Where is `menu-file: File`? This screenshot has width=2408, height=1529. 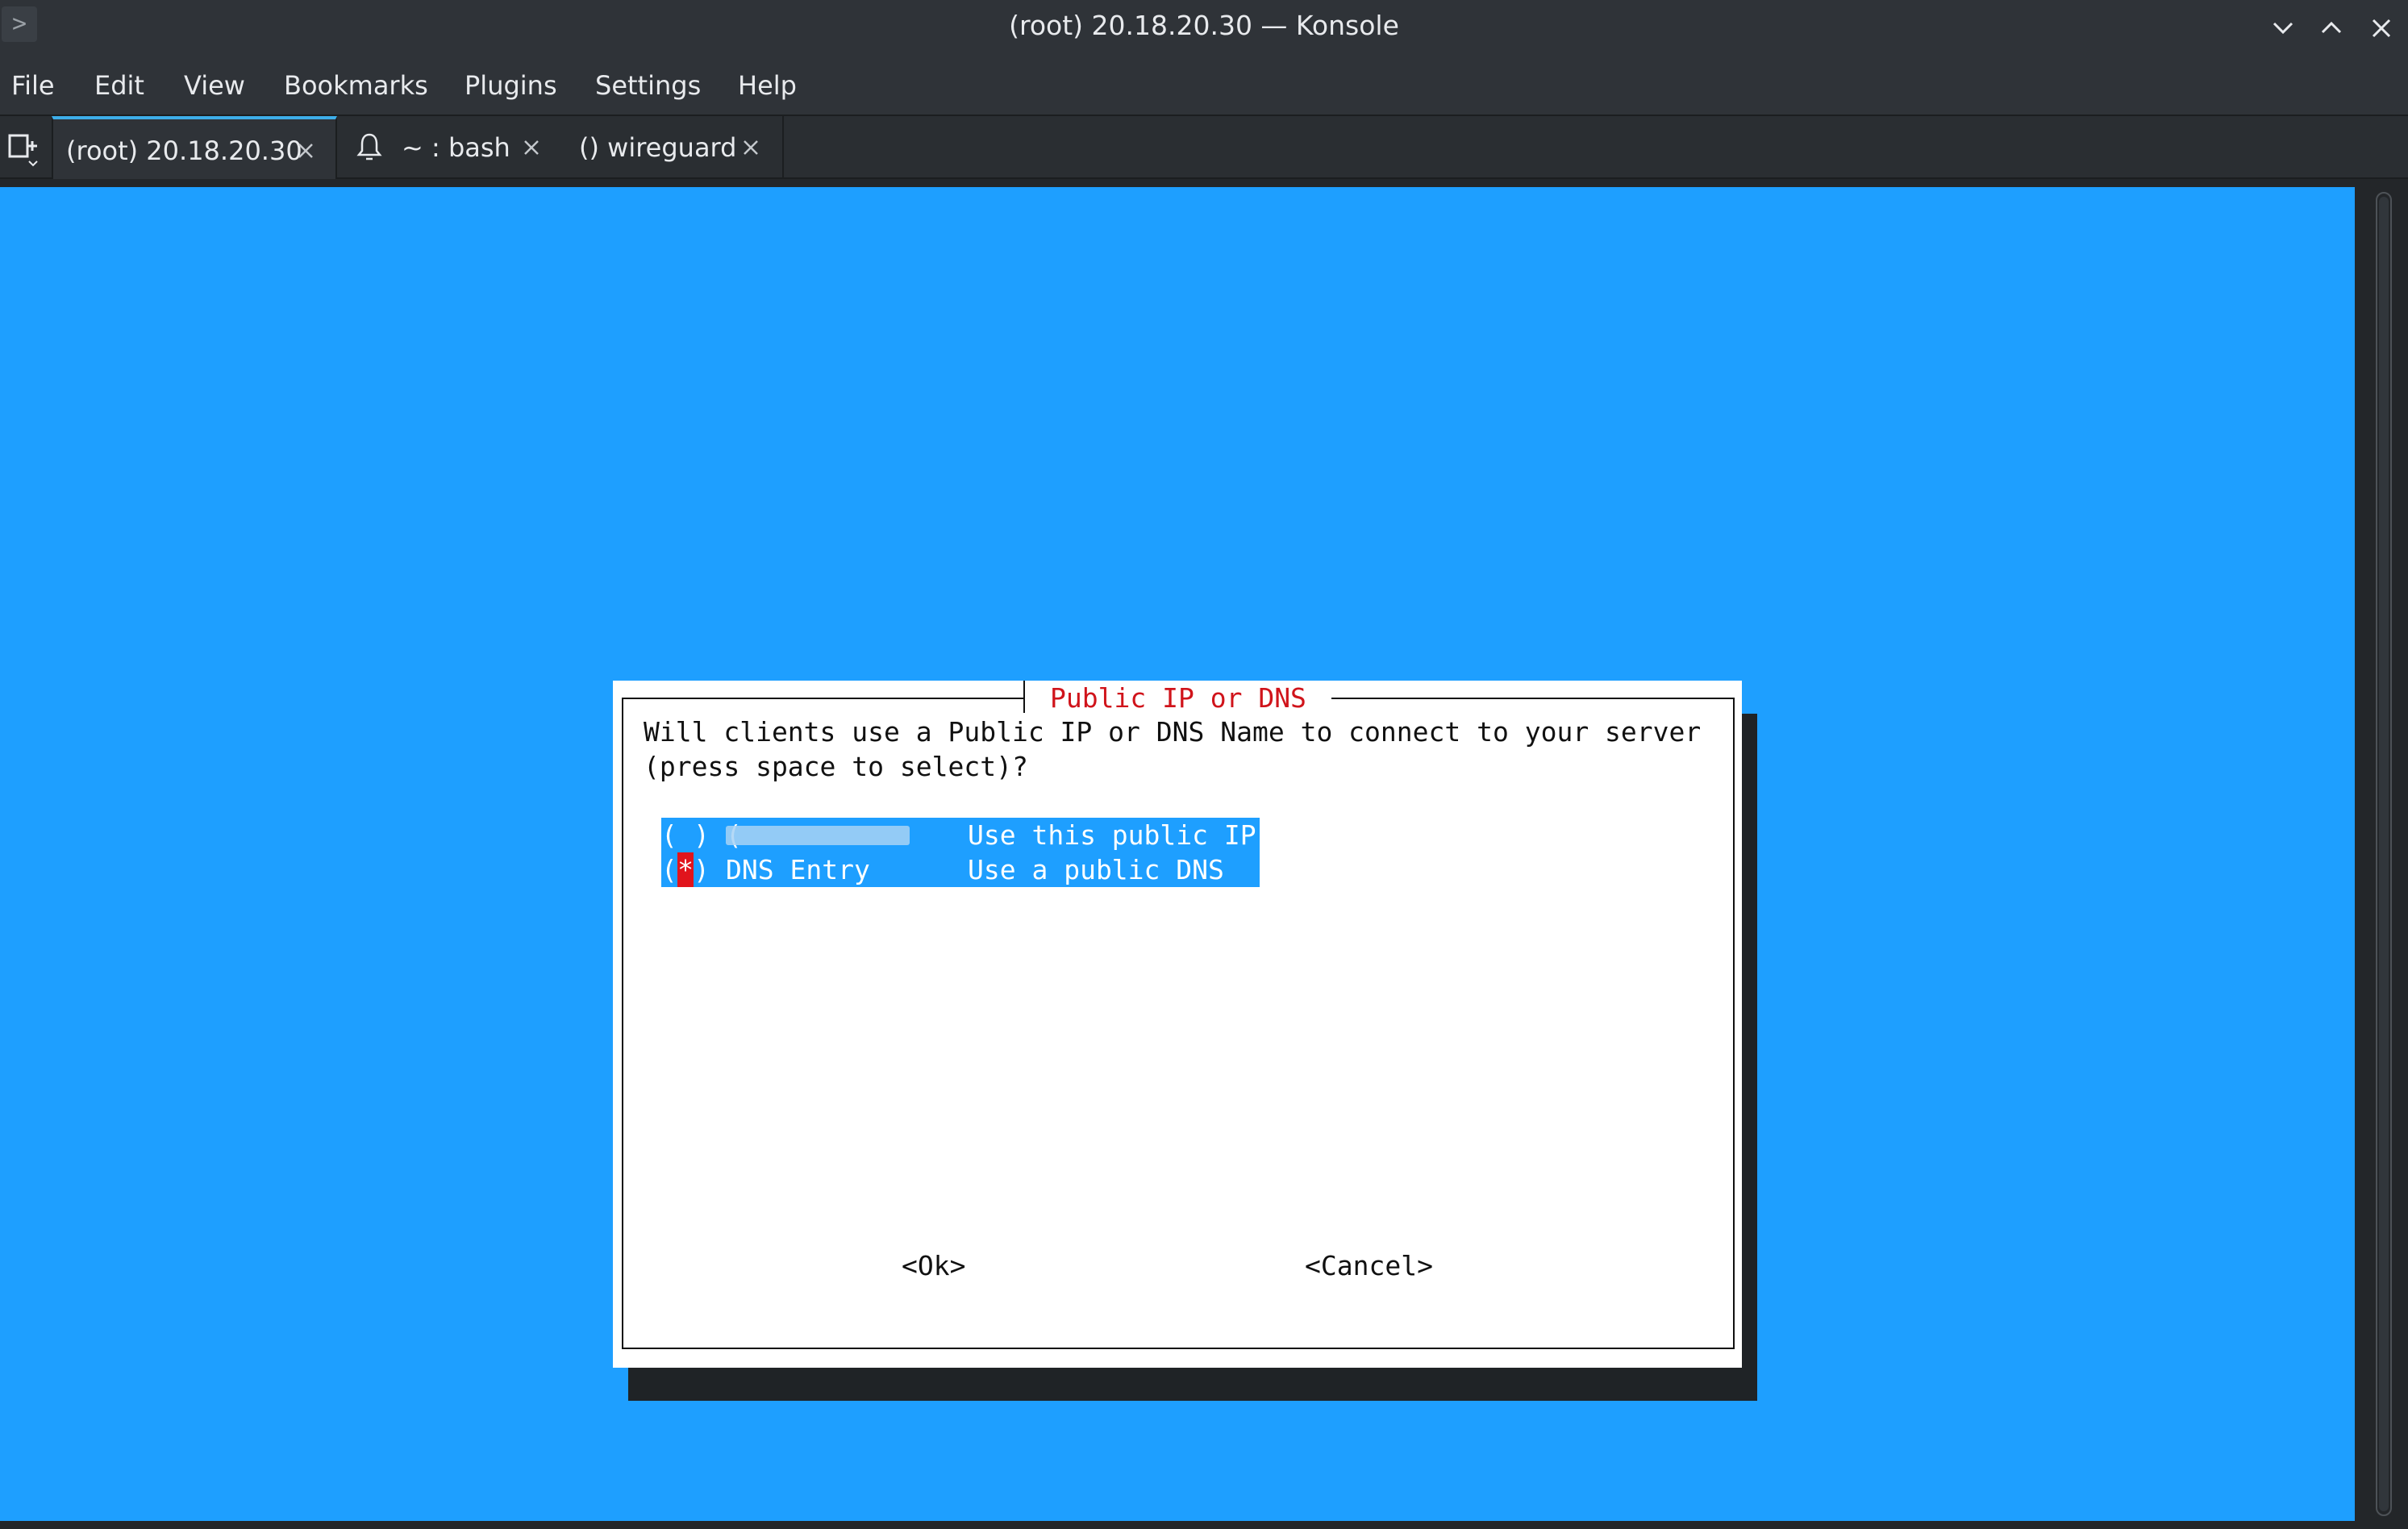 menu-file: File is located at coordinates (33, 85).